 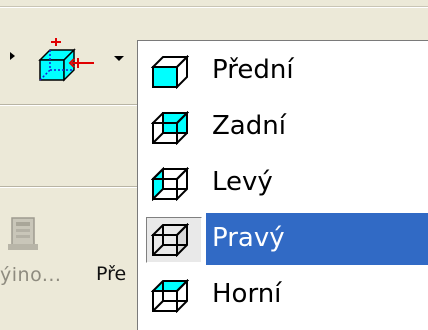 What do you see at coordinates (119, 58) in the screenshot?
I see `chevron-down-icon` at bounding box center [119, 58].